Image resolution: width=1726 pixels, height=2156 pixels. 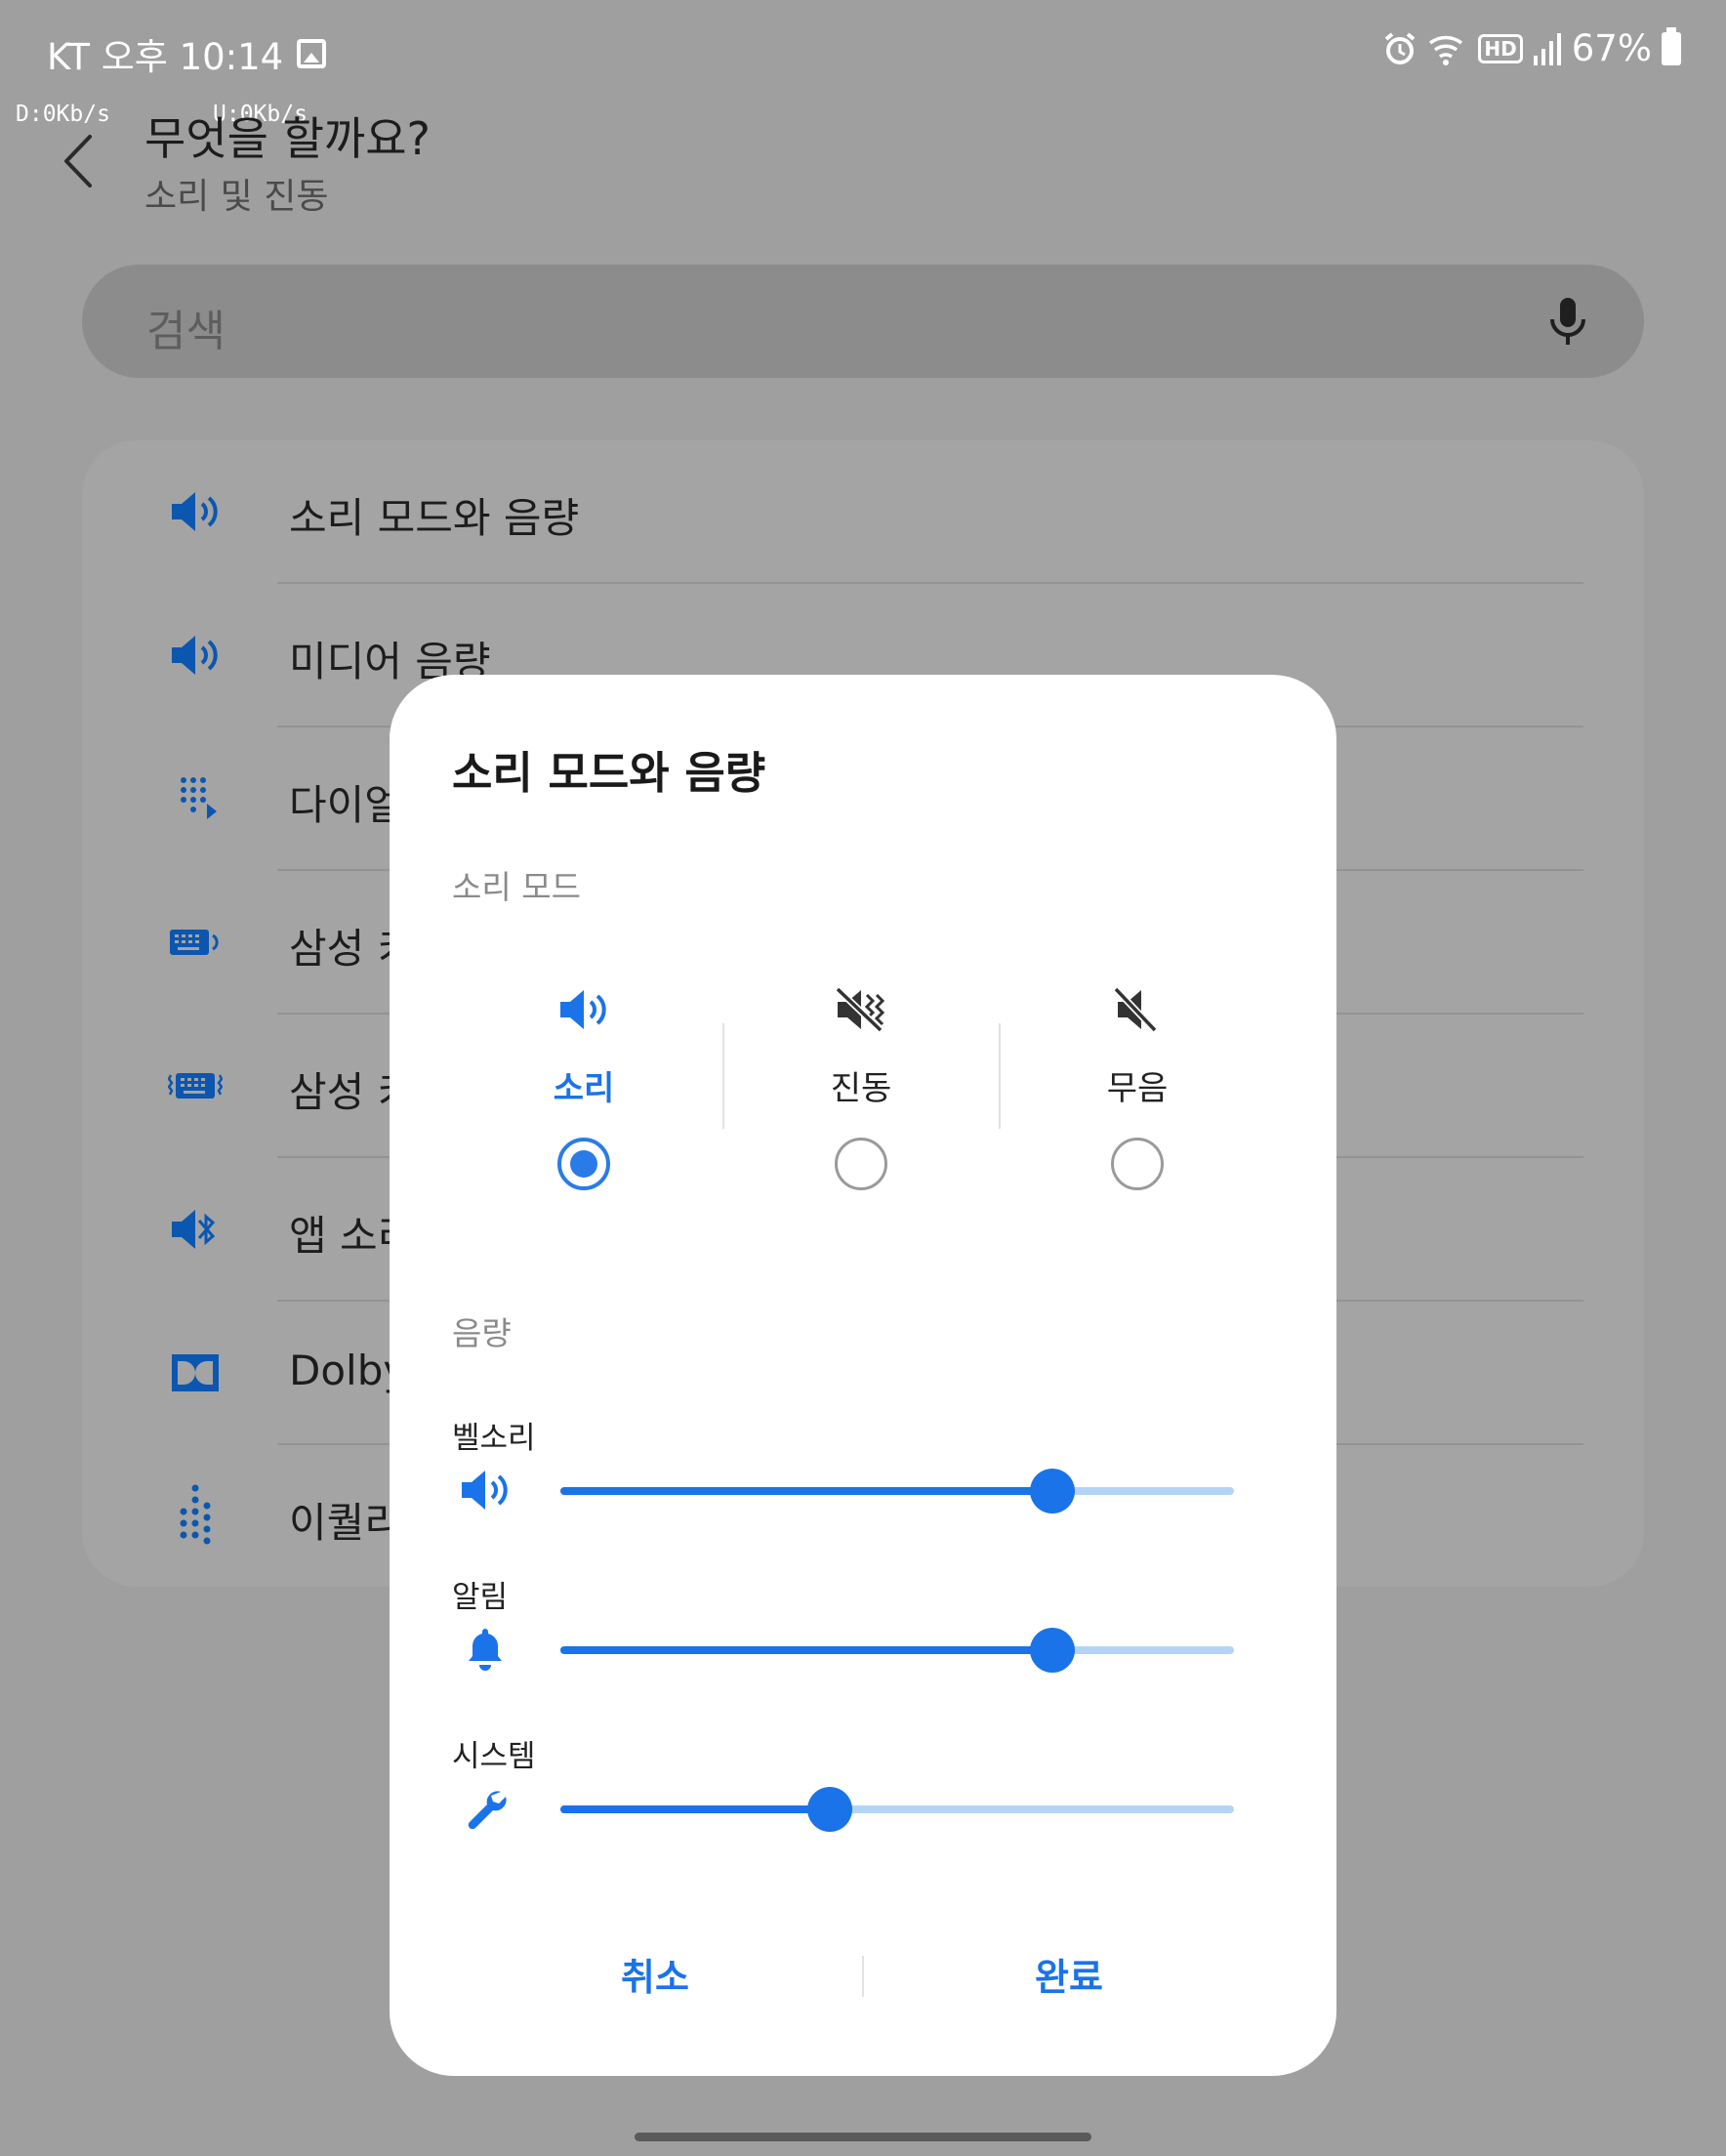 I want to click on equalizer-icon, so click(x=195, y=1514).